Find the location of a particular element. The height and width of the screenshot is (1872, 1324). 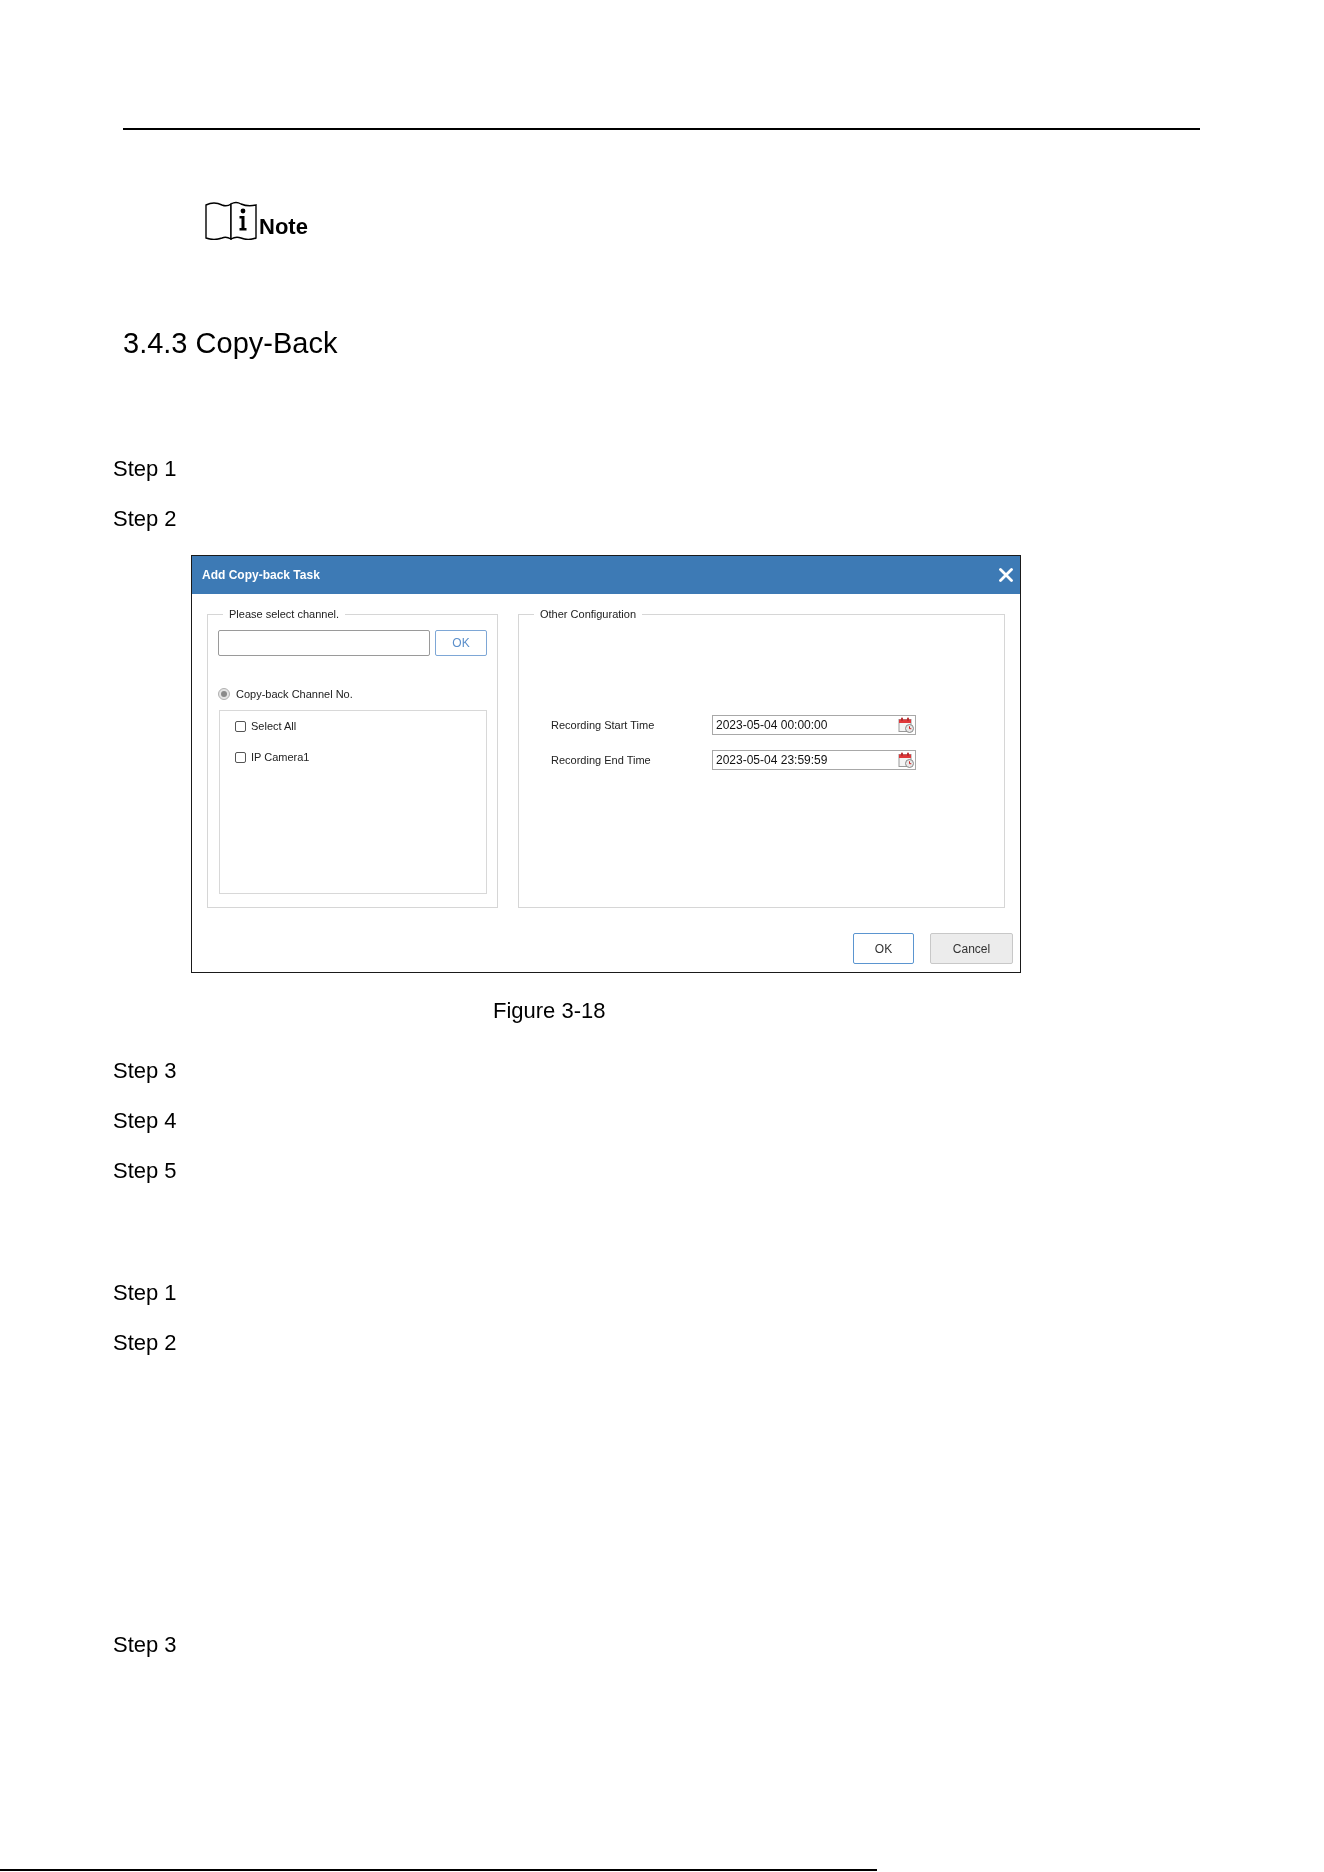

date-time-field: 2023-05-04 00:00:00 is located at coordinates (814, 725).